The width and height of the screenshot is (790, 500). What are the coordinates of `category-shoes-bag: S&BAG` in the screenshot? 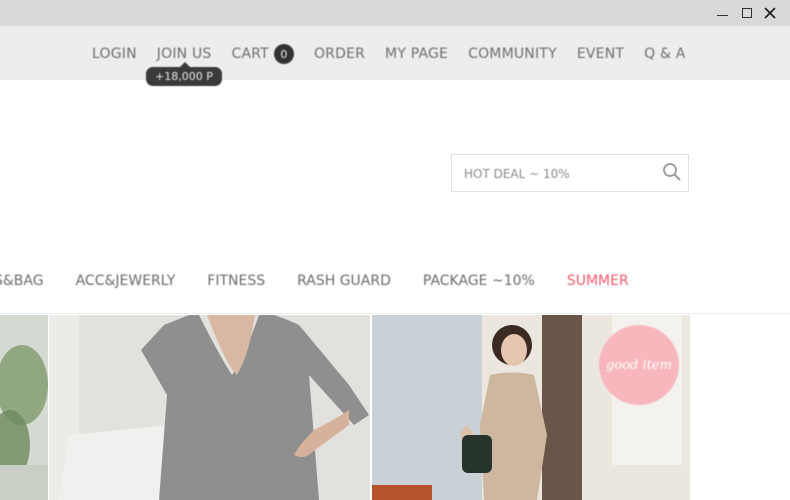 It's located at (22, 281).